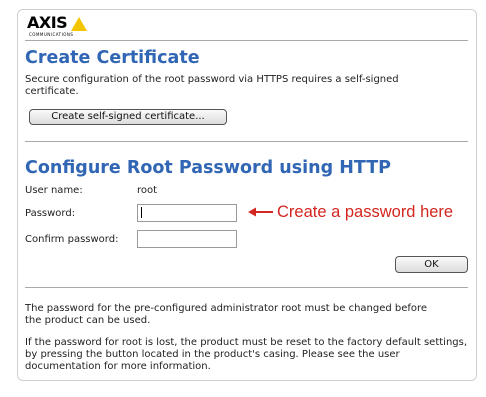 The width and height of the screenshot is (486, 397). What do you see at coordinates (246, 287) in the screenshot?
I see `notes-divider` at bounding box center [246, 287].